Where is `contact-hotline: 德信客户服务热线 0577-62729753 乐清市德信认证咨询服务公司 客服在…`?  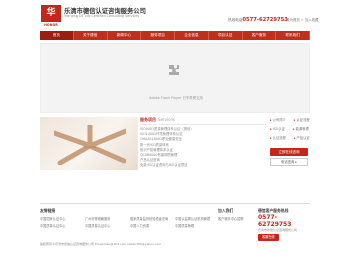
contact-hotline: 德信客户服务热线 0577-62729753 乐清市德信认证咨询服务公司 客服在… is located at coordinates (284, 224).